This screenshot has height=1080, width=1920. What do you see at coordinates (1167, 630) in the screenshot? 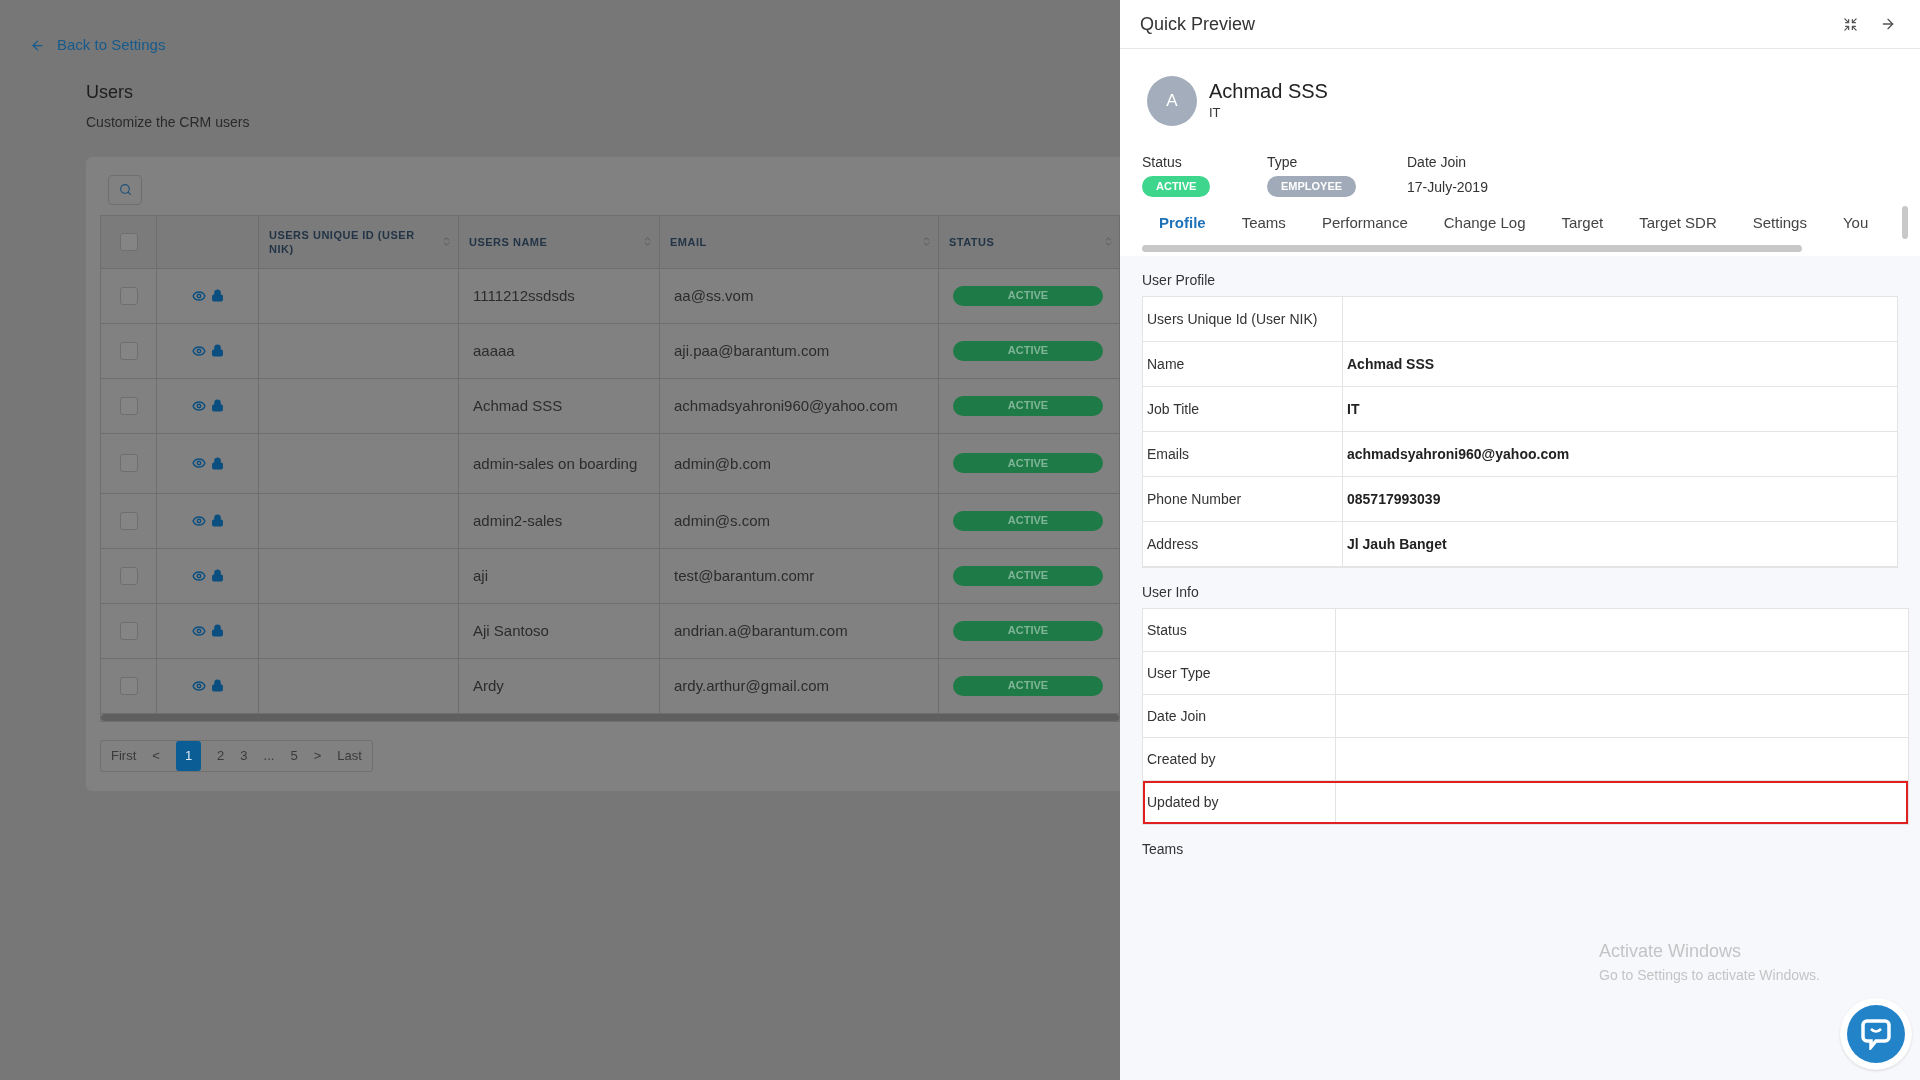
I see `field-label: Status` at bounding box center [1167, 630].